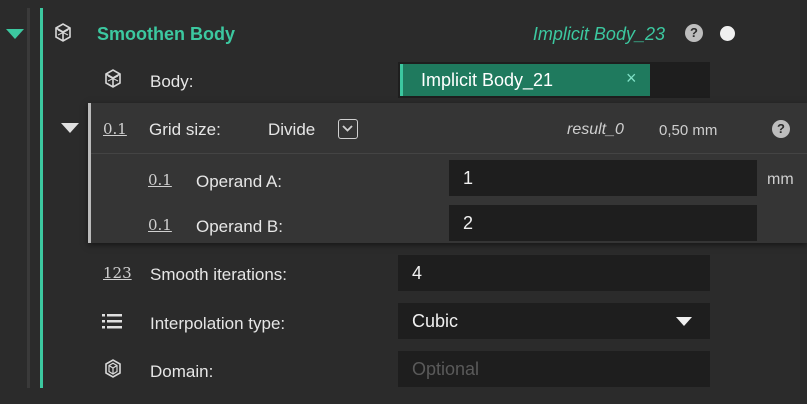 Image resolution: width=807 pixels, height=404 pixels. What do you see at coordinates (603, 178) in the screenshot?
I see `operand-a-input: 1` at bounding box center [603, 178].